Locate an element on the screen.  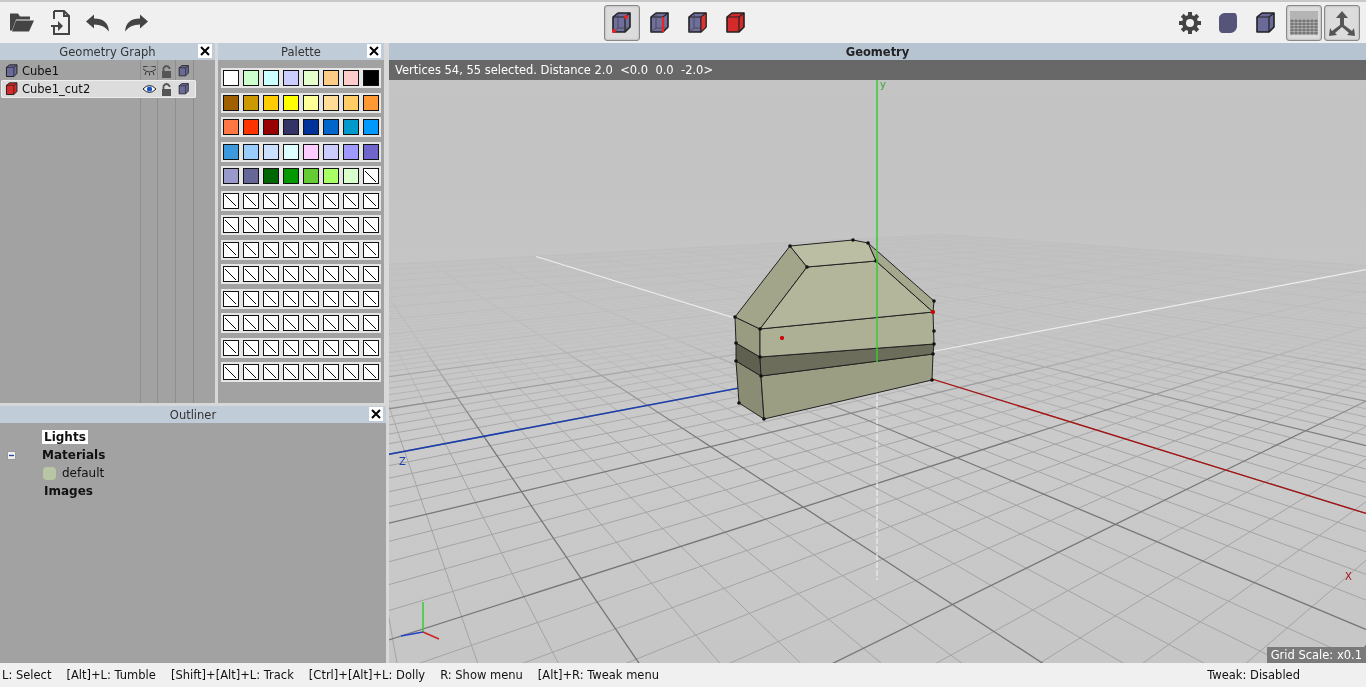
collapse-toggle is located at coordinates (11, 455).